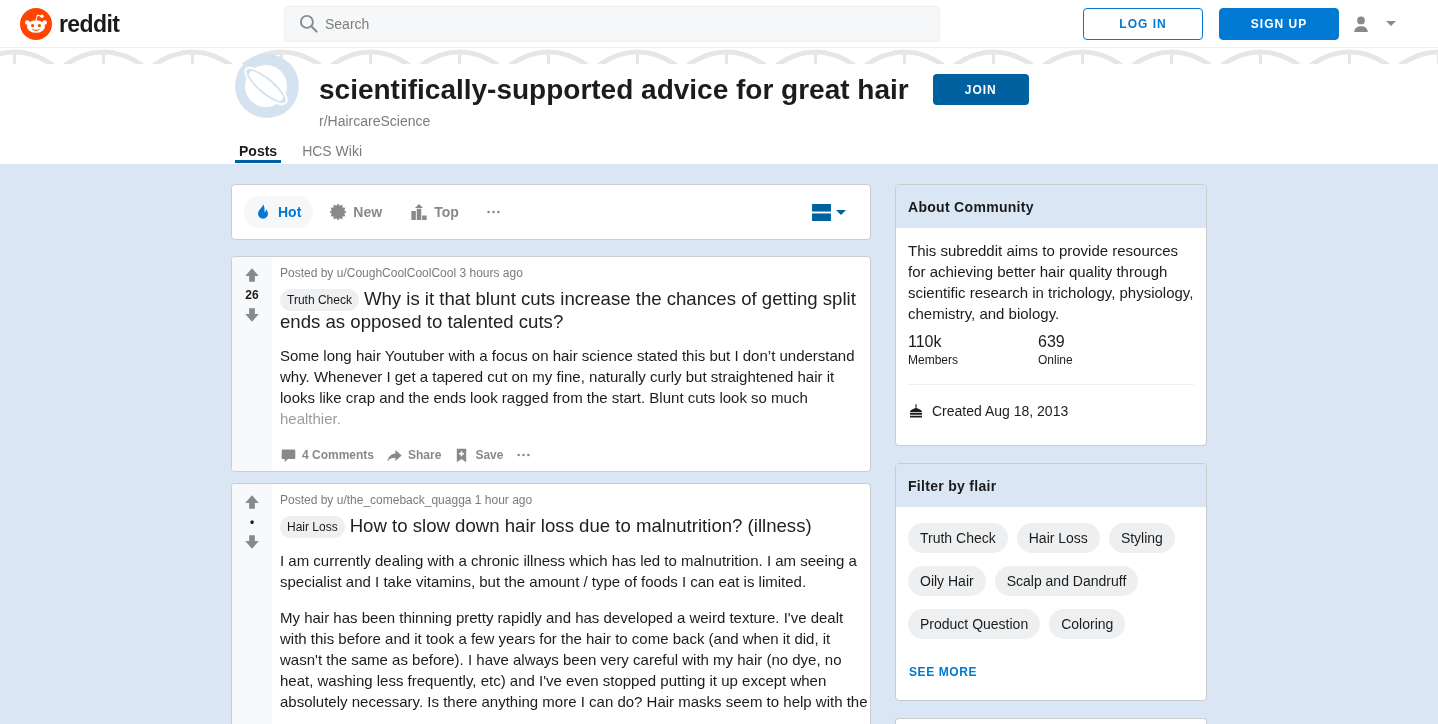  What do you see at coordinates (419, 212) in the screenshot?
I see `bars-icon` at bounding box center [419, 212].